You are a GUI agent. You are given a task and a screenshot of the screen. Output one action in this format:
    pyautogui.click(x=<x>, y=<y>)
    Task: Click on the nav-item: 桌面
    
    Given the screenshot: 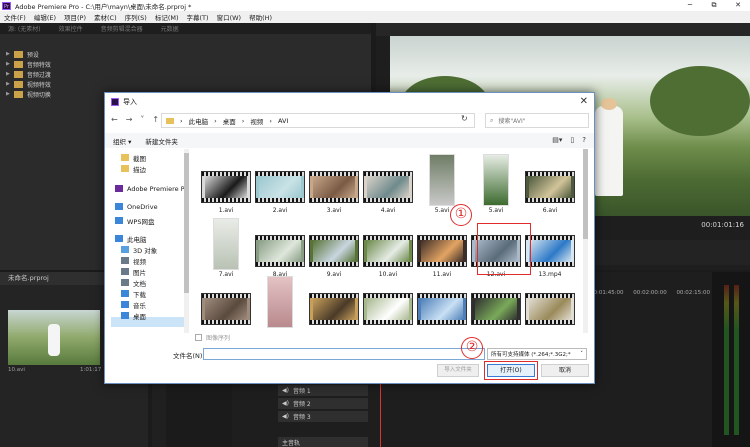 What is the action you would take?
    pyautogui.click(x=133, y=315)
    